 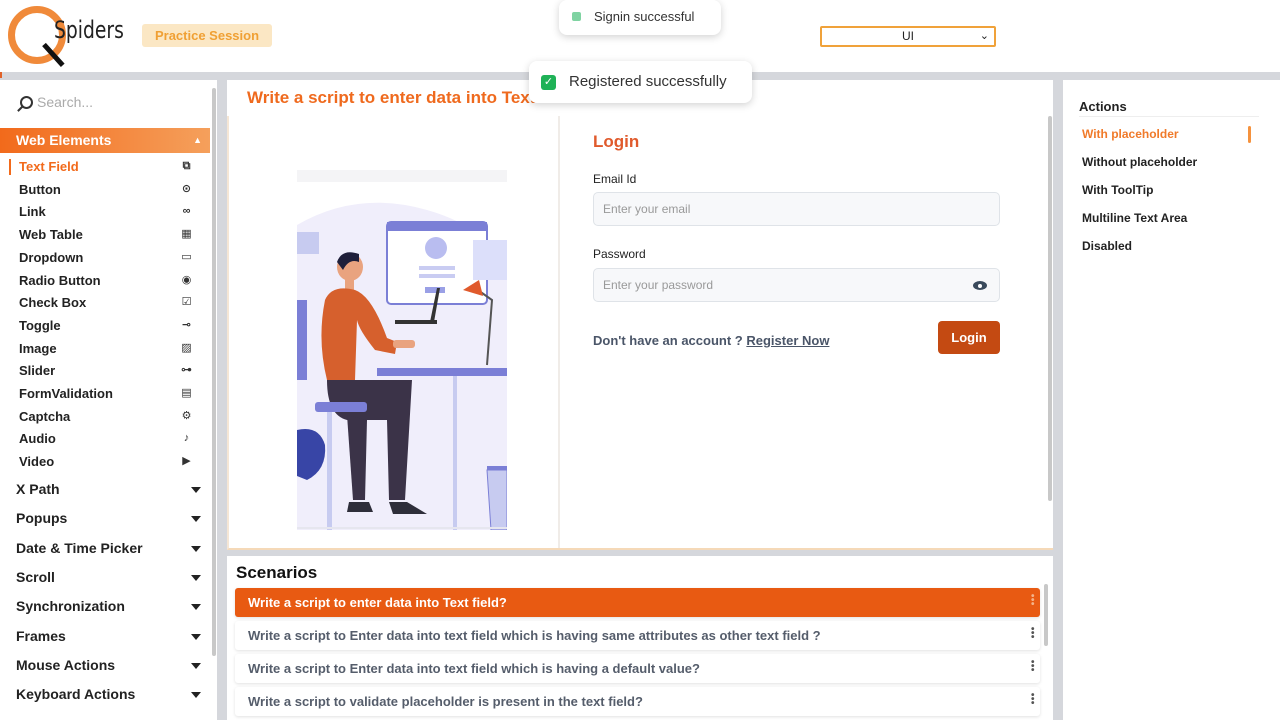 I want to click on login-illustration, so click(x=402, y=350).